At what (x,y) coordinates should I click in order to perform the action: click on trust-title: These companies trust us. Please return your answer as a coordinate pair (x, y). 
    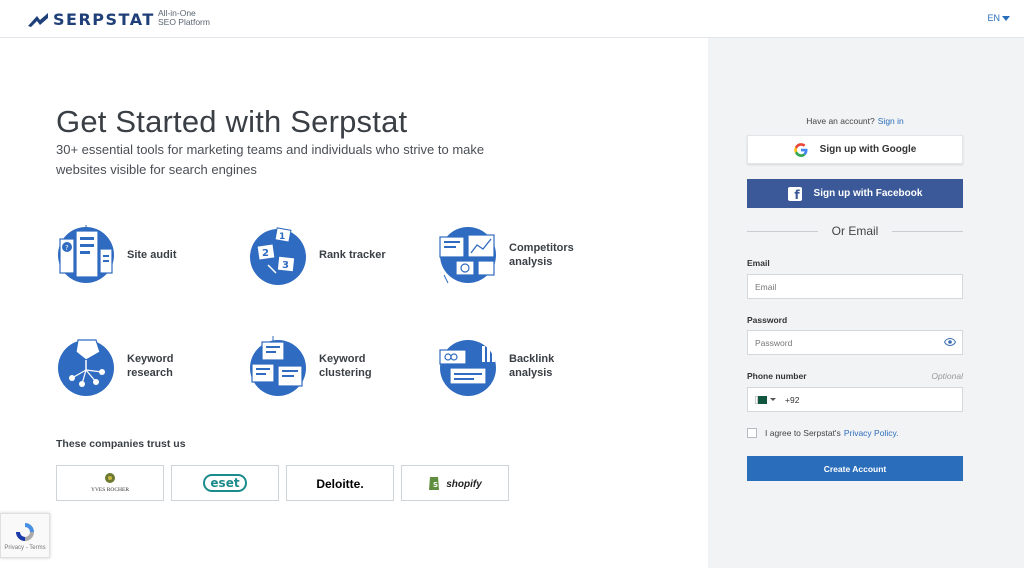
    Looking at the image, I should click on (121, 444).